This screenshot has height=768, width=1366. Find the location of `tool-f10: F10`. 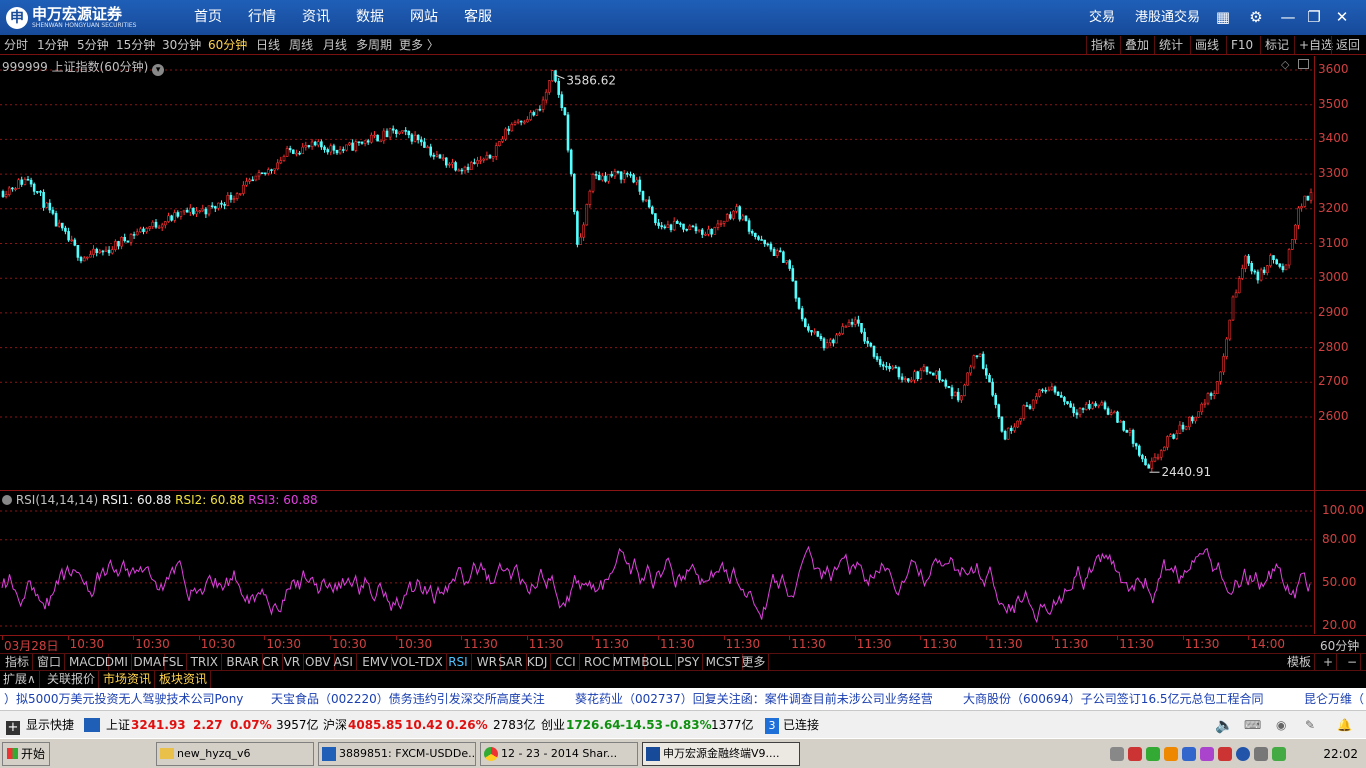

tool-f10: F10 is located at coordinates (1241, 45).